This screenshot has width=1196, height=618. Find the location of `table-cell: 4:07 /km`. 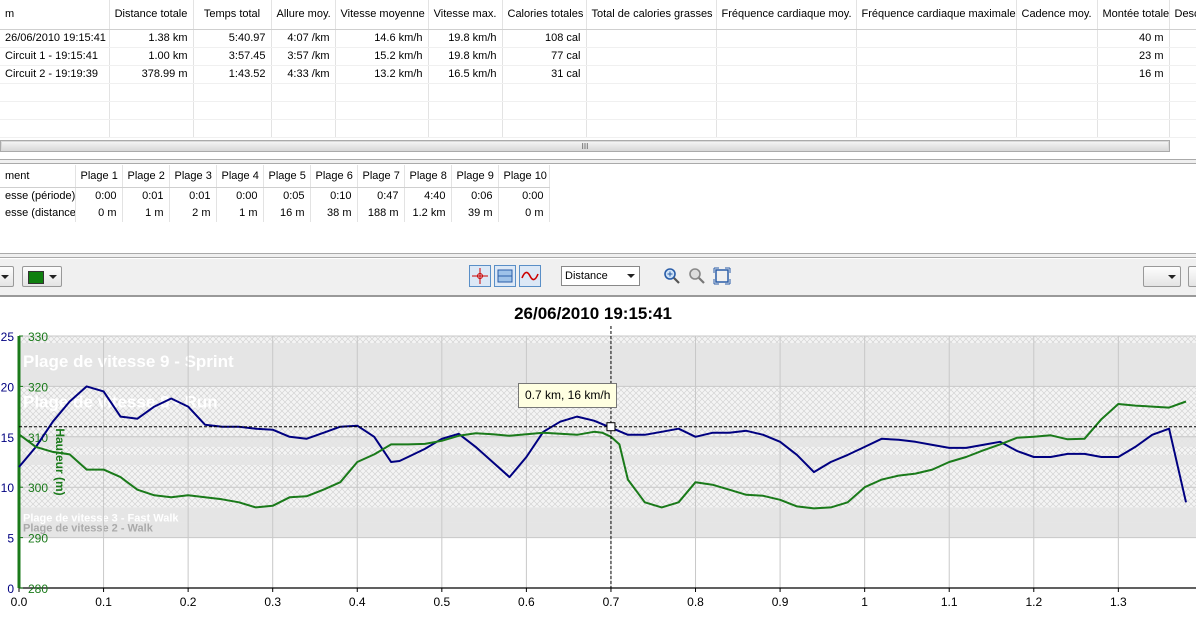

table-cell: 4:07 /km is located at coordinates (303, 38).